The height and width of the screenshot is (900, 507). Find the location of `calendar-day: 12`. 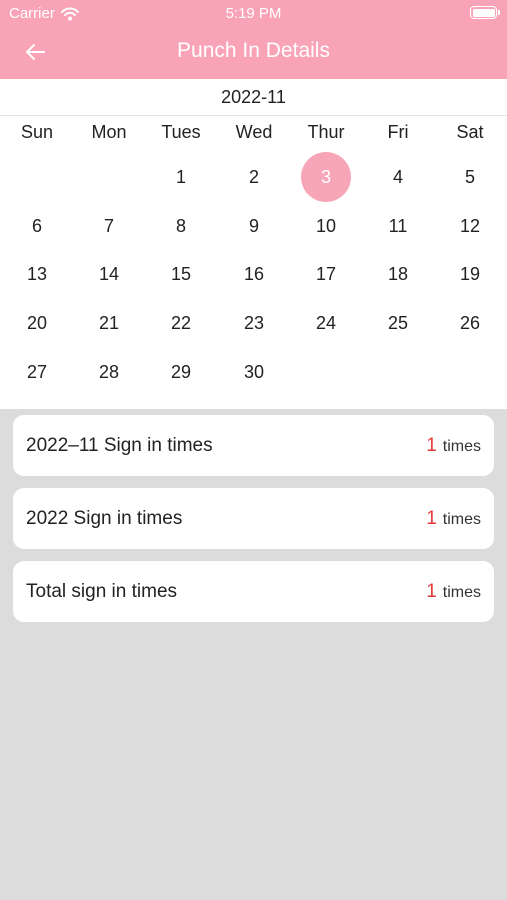

calendar-day: 12 is located at coordinates (470, 226).